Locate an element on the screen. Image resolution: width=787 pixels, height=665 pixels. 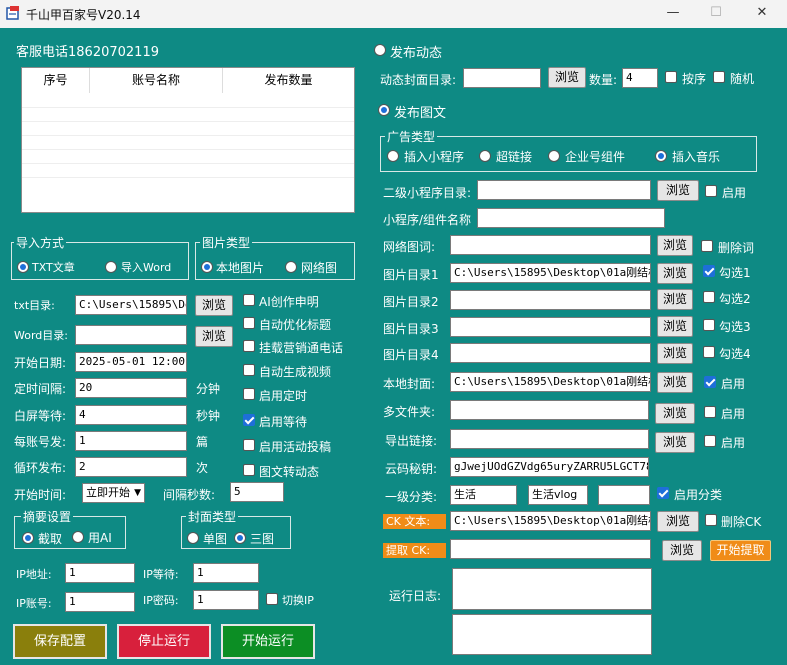
image-dir-2-browse-button: 浏览 is located at coordinates (675, 299).